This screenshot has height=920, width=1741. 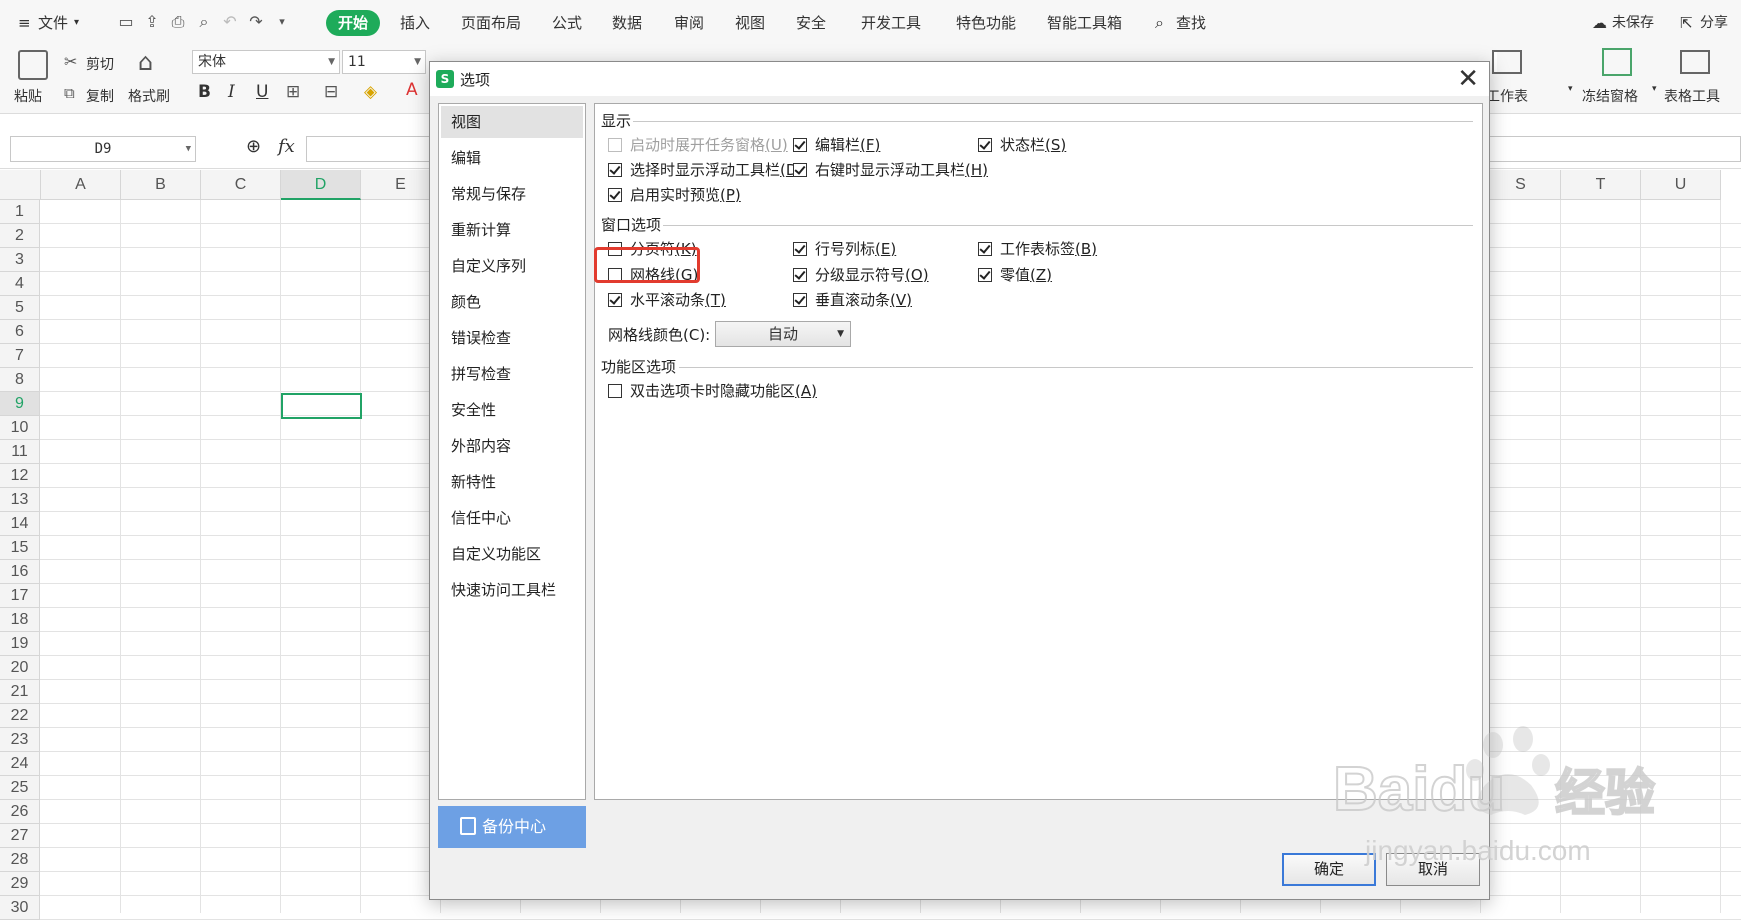 I want to click on nav-item: 颜色, so click(x=512, y=302).